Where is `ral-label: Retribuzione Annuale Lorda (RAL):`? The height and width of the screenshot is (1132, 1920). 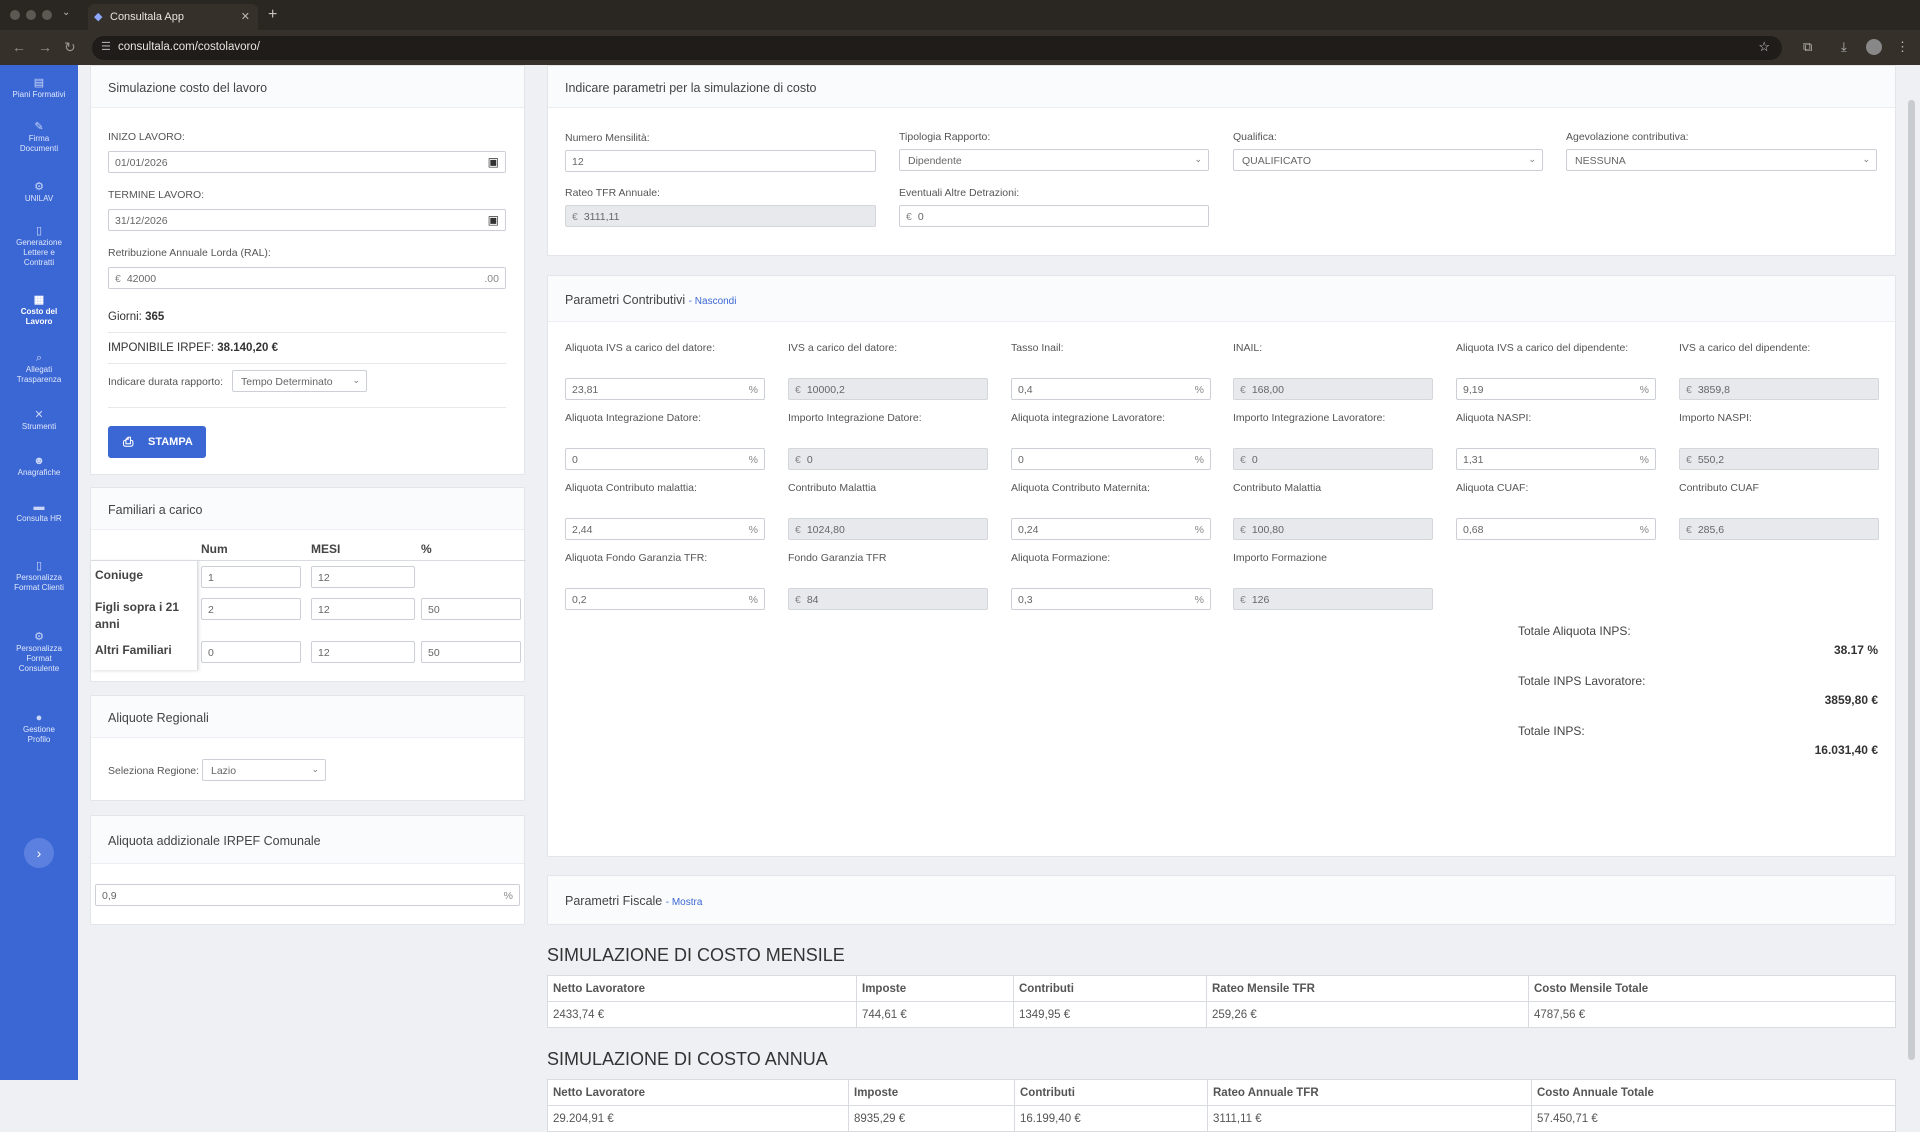
ral-label: Retribuzione Annuale Lorda (RAL): is located at coordinates (189, 253).